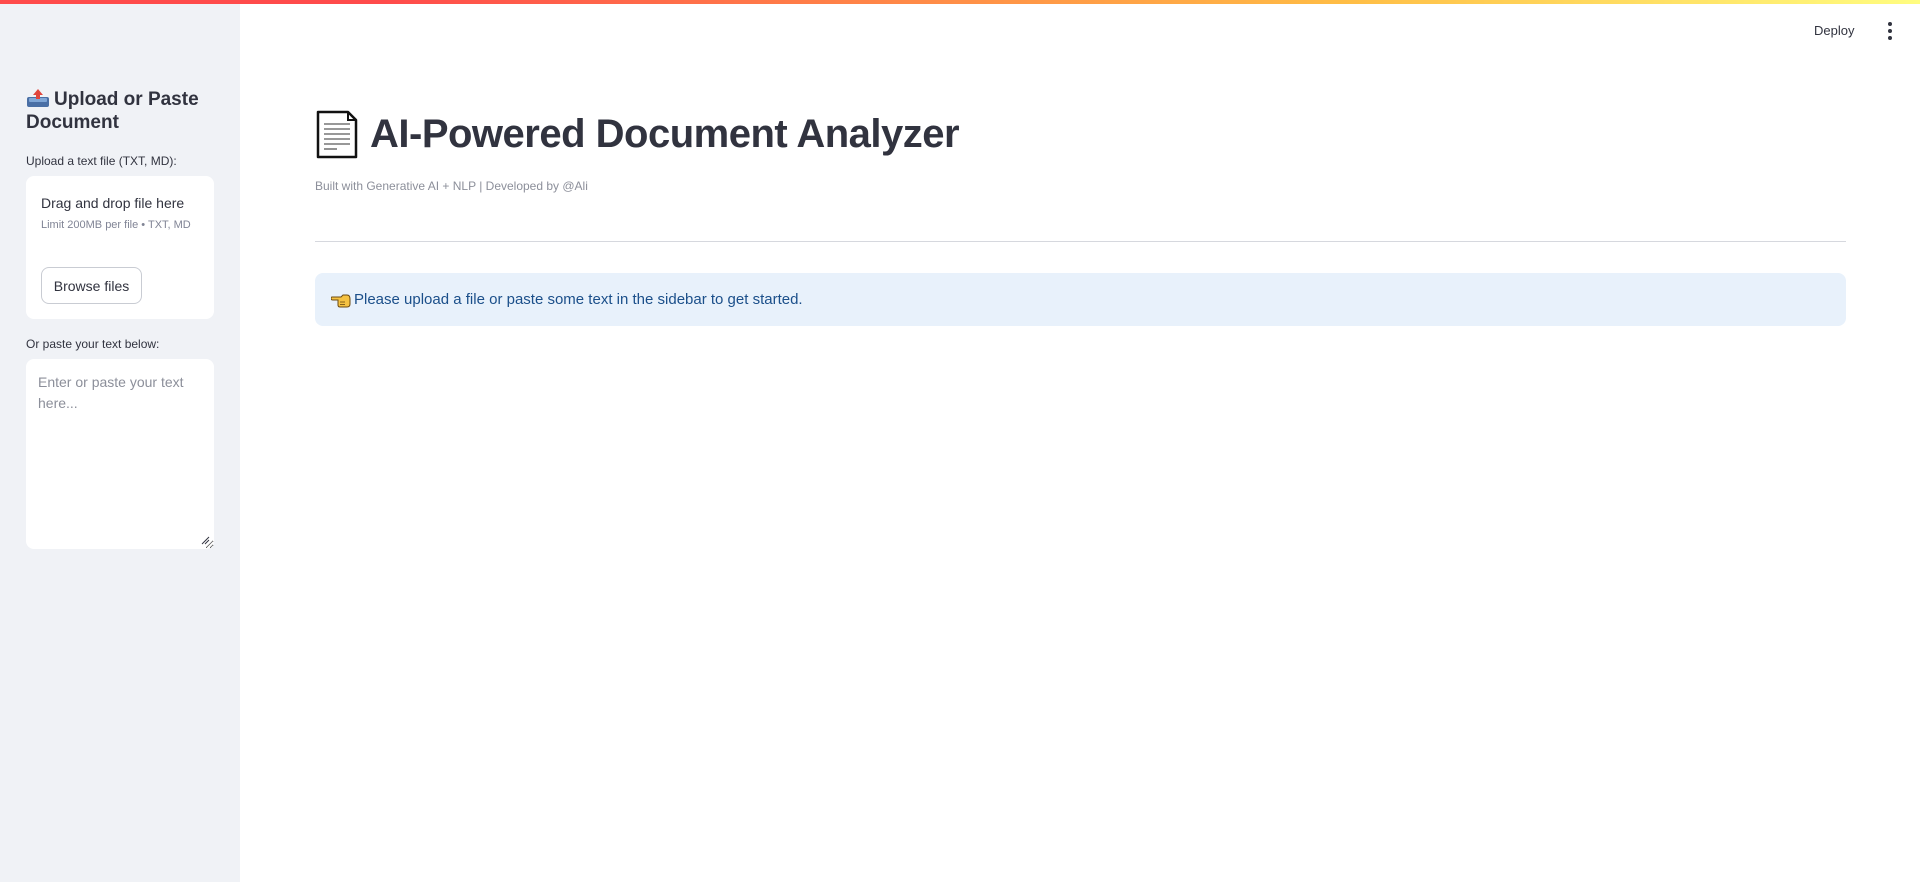 The height and width of the screenshot is (882, 1920). Describe the element at coordinates (1834, 31) in the screenshot. I see `deploy-button: Deploy` at that location.